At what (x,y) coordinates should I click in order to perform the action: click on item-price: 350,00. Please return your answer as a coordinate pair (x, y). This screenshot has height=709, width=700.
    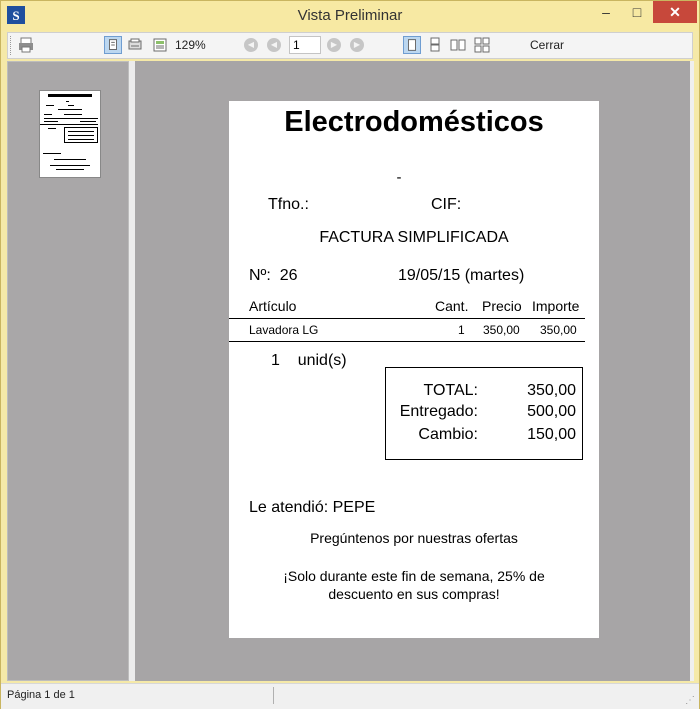
    Looking at the image, I should click on (501, 330).